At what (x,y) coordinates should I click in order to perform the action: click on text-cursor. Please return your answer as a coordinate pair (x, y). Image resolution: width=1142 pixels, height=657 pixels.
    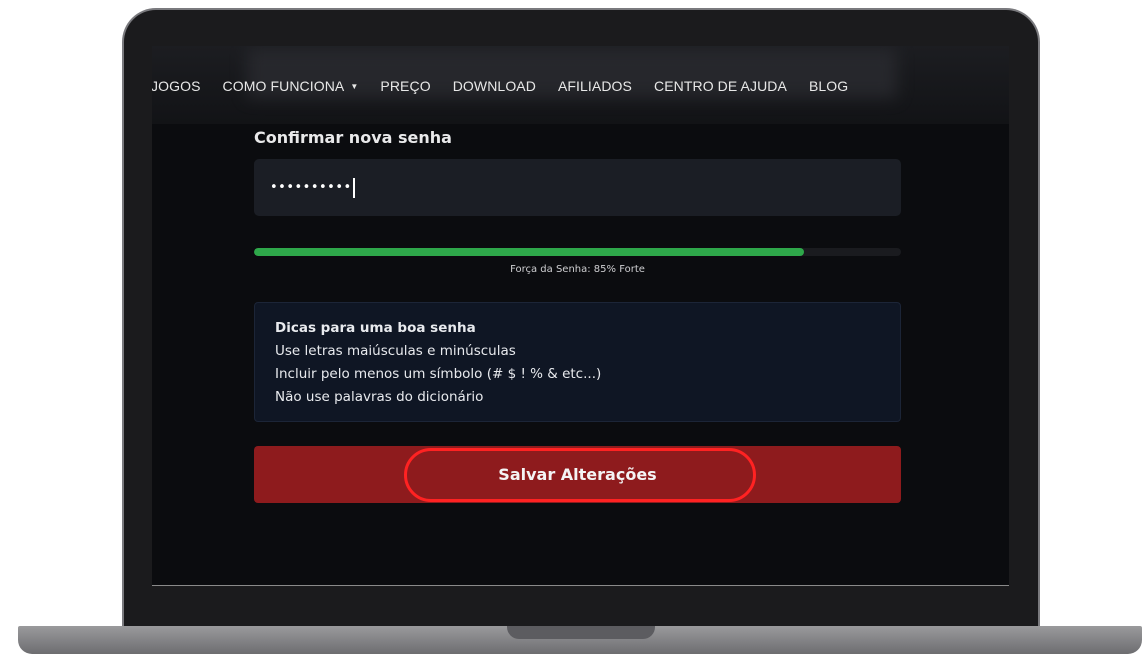
    Looking at the image, I should click on (353, 187).